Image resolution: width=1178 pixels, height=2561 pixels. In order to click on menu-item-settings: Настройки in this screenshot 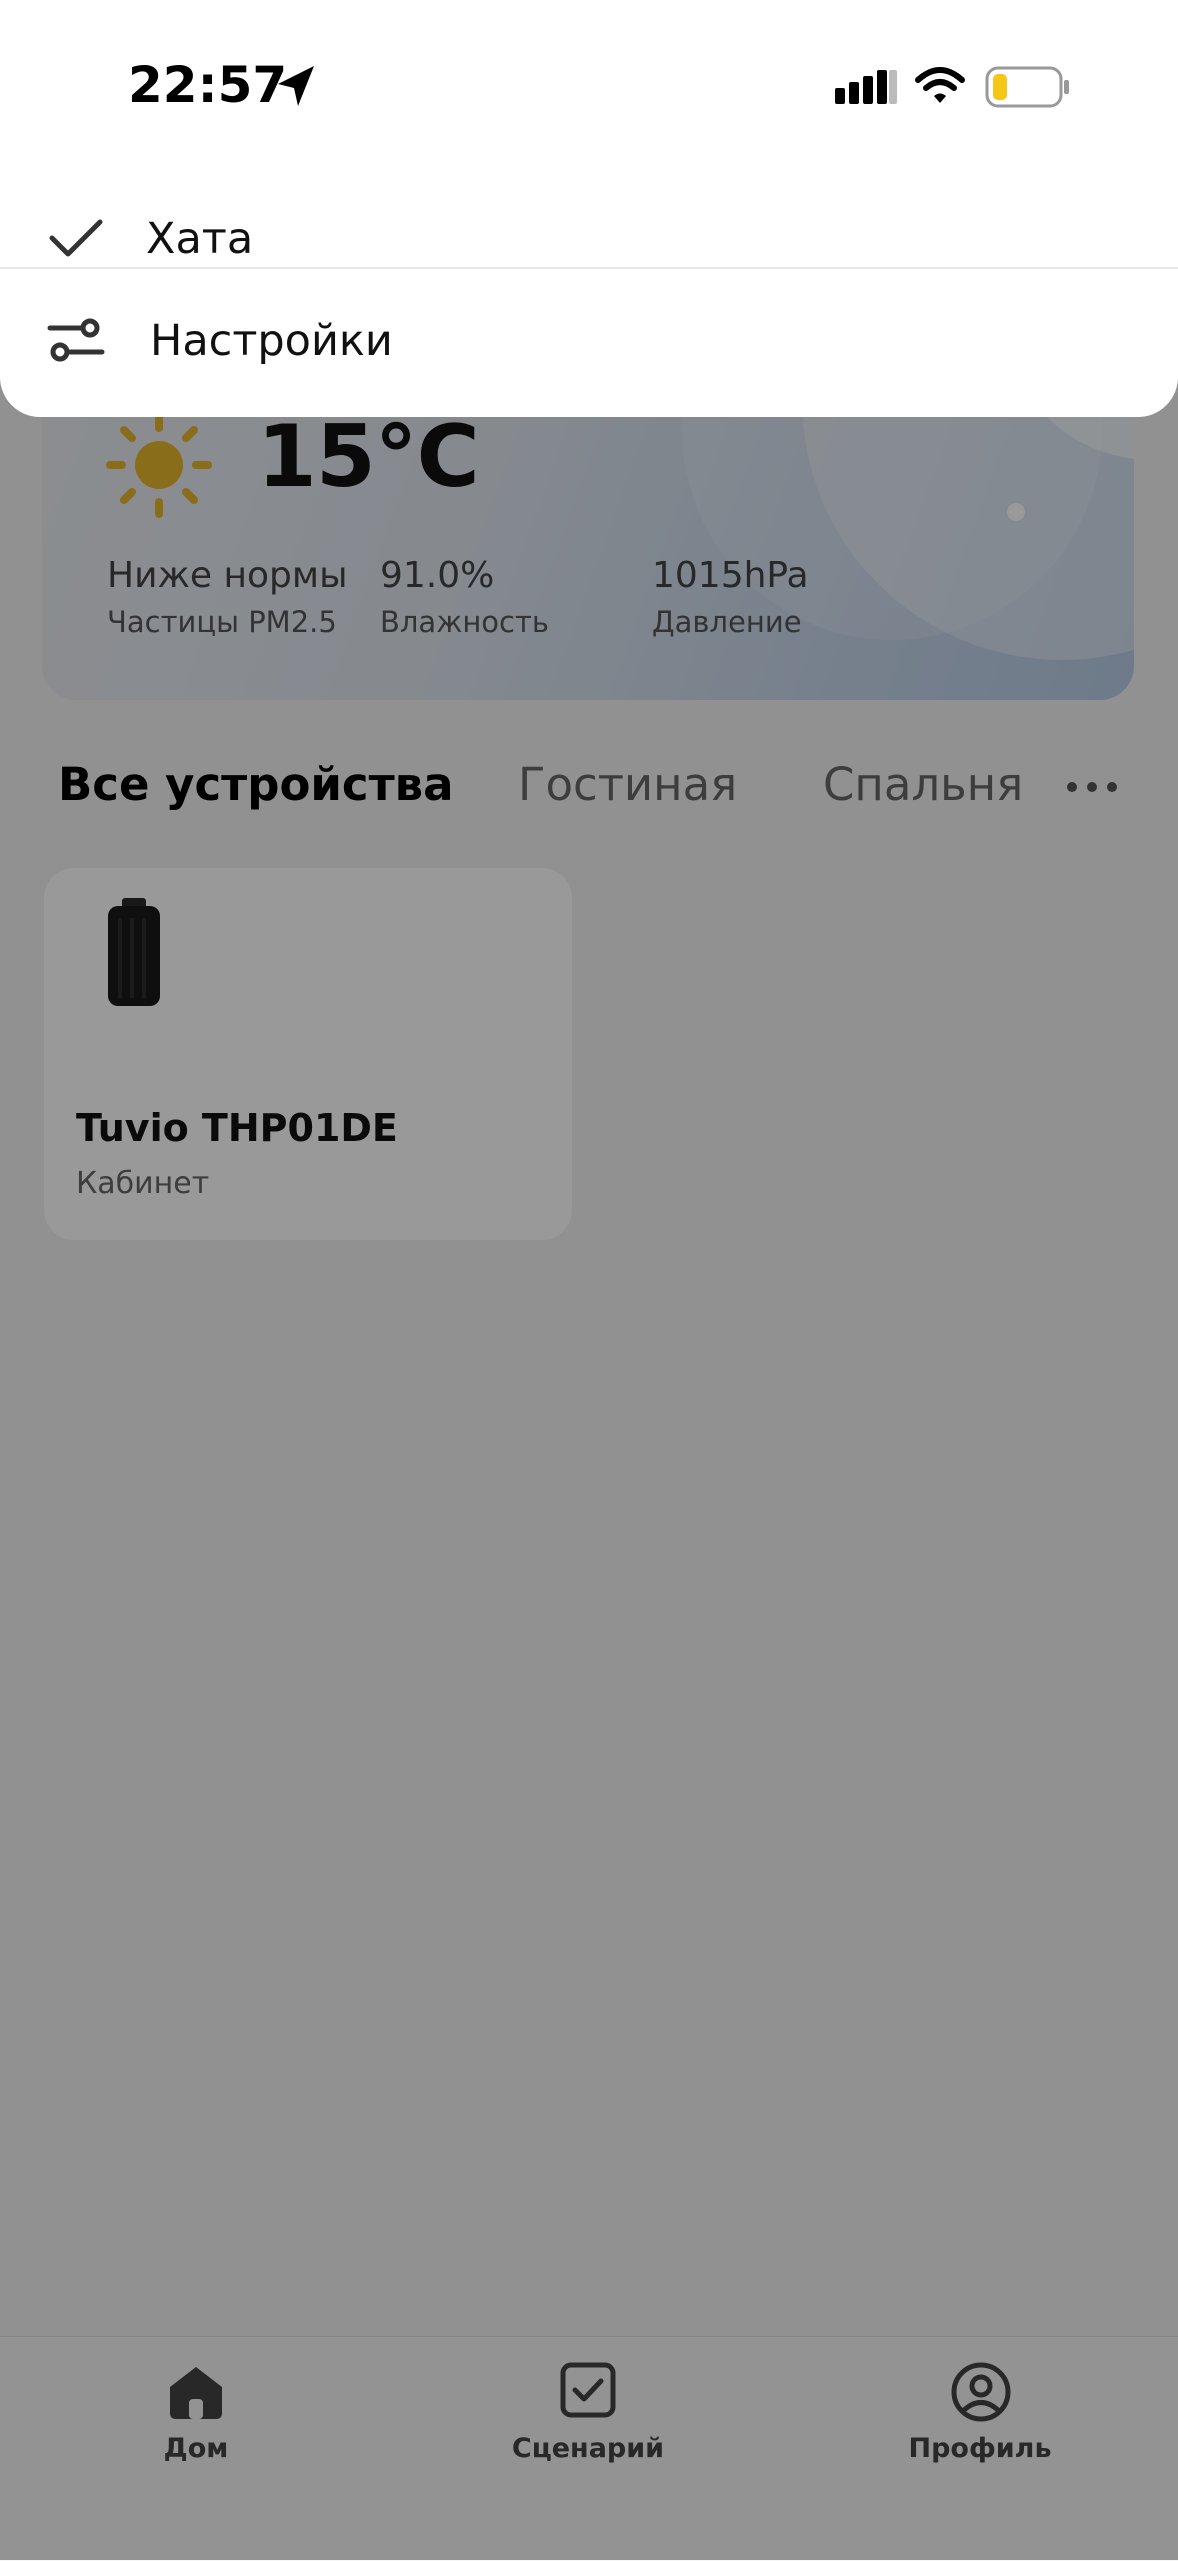, I will do `click(589, 340)`.